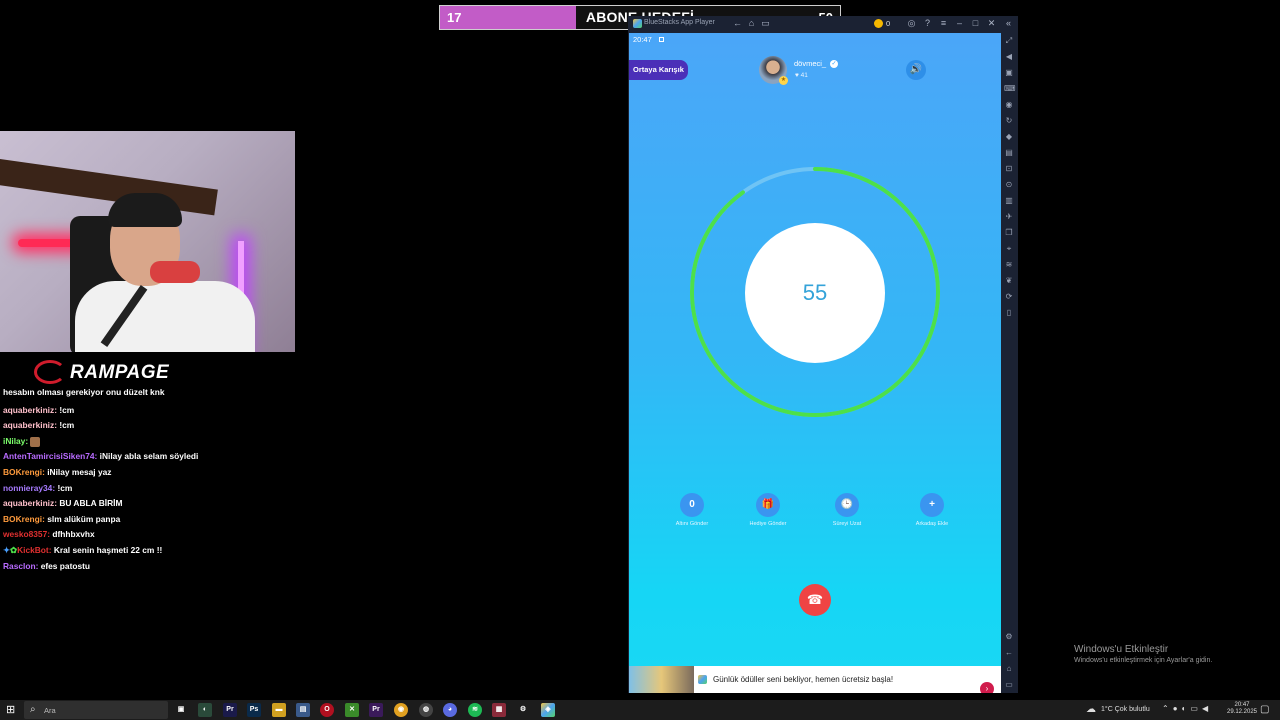  I want to click on keyboard-icon: ⌨, so click(1010, 89).